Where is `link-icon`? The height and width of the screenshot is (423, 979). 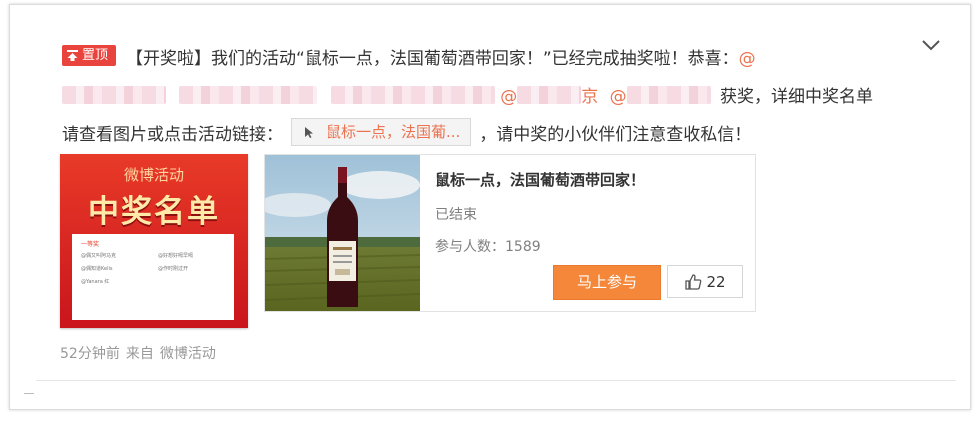
link-icon is located at coordinates (309, 132).